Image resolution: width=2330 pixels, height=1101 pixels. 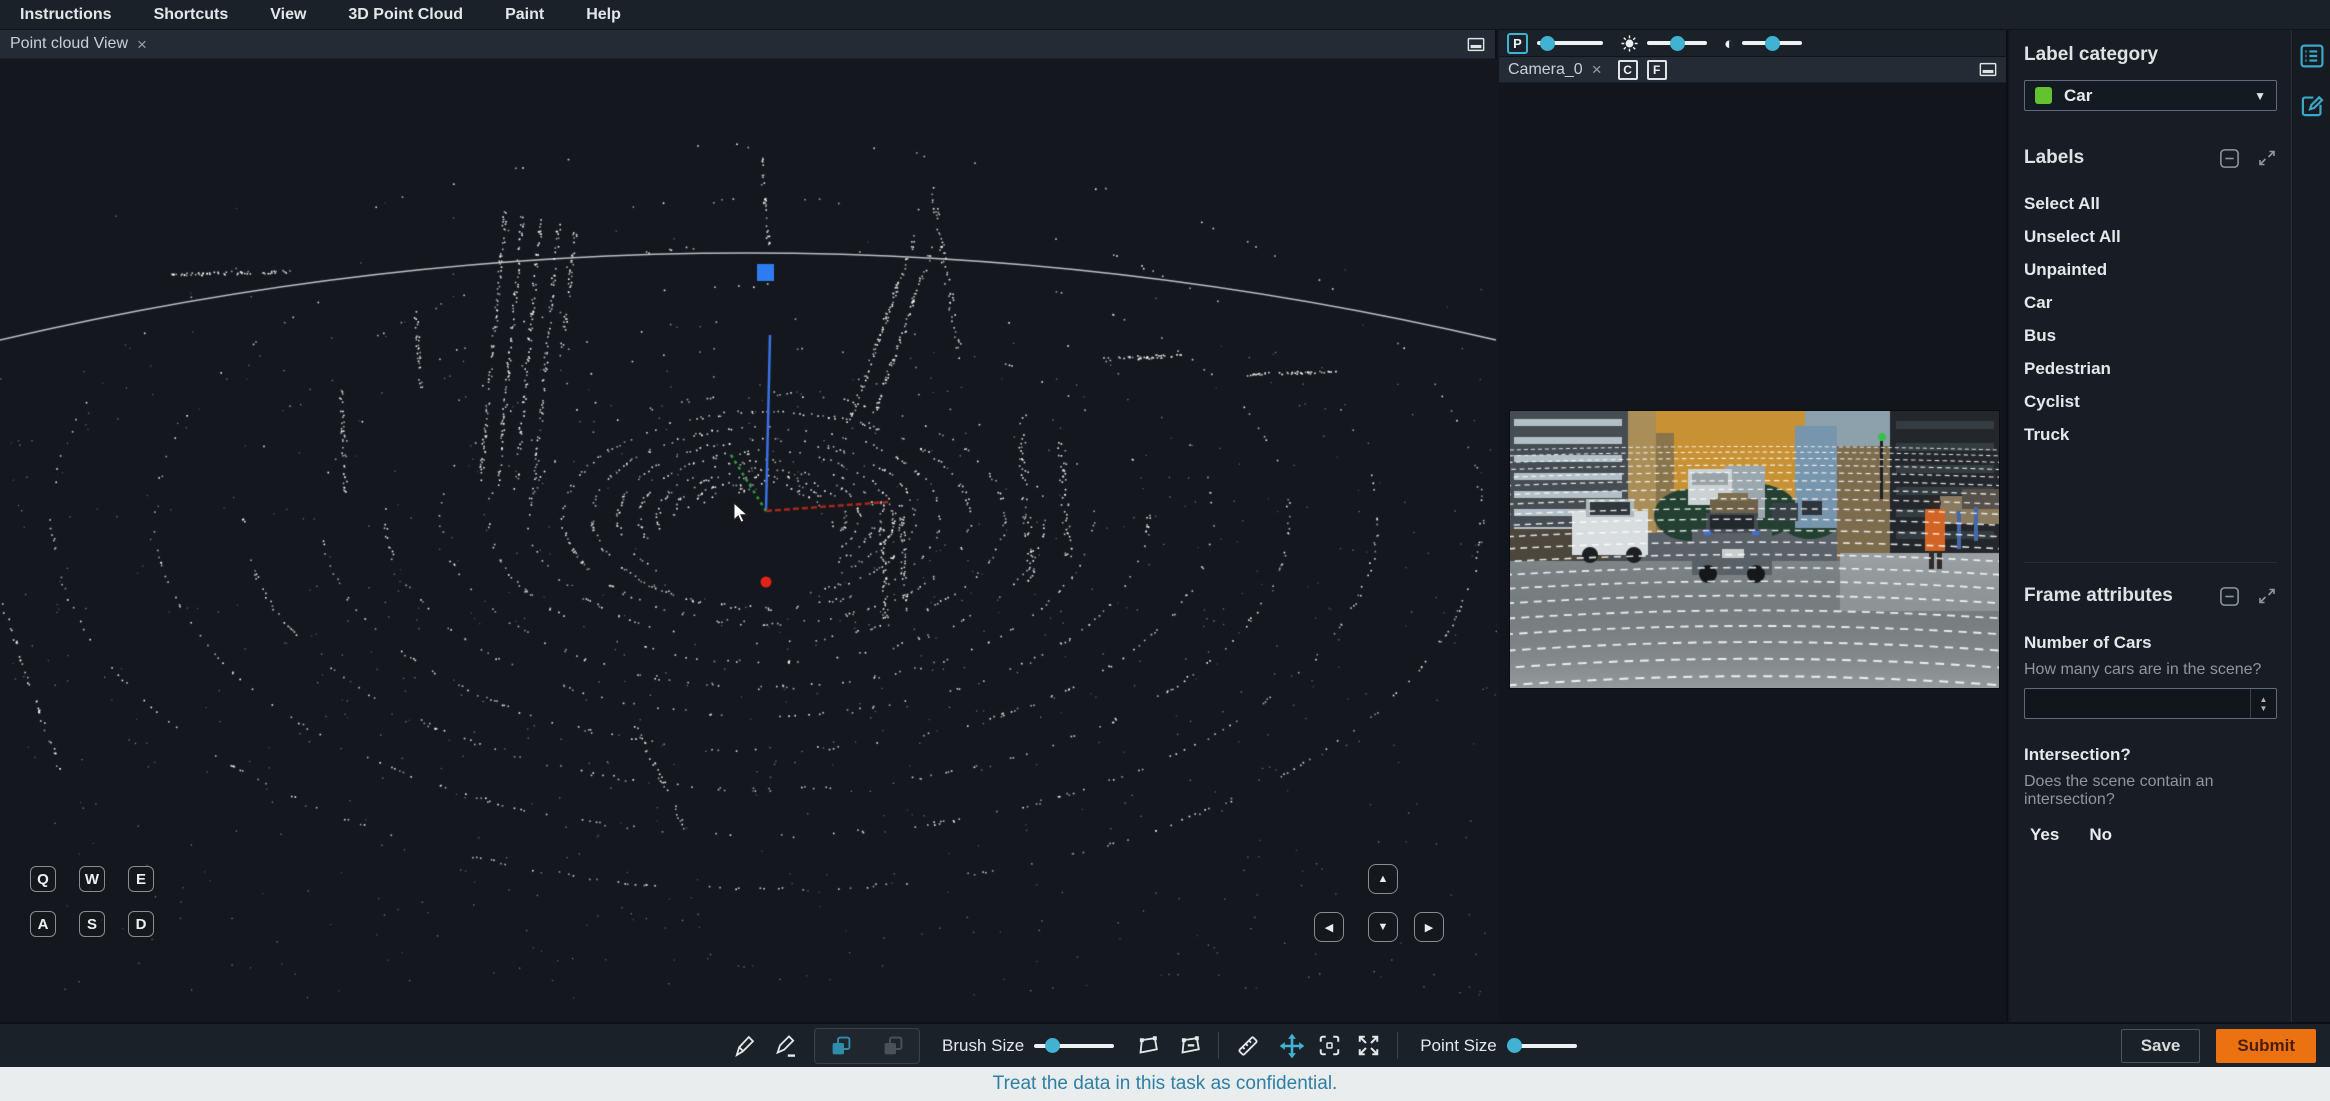 I want to click on hotkey-w: W, so click(x=92, y=879).